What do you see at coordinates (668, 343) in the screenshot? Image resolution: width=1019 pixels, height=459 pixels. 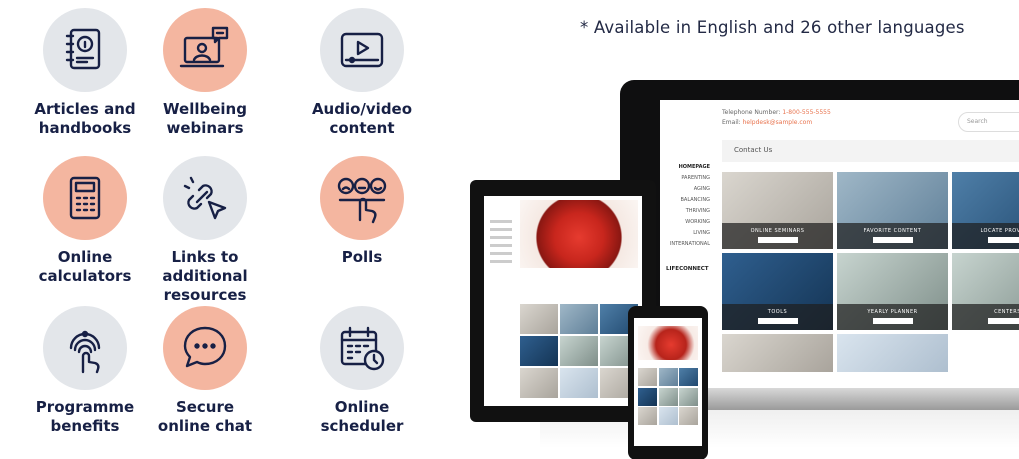 I see `phone-hero-image` at bounding box center [668, 343].